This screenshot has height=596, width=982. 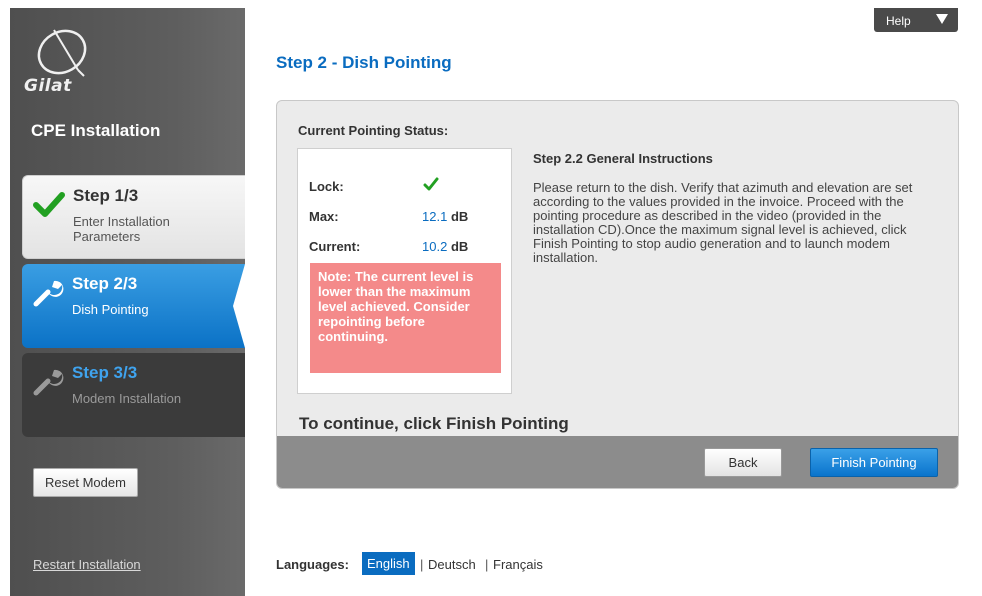 What do you see at coordinates (87, 564) in the screenshot?
I see `restart-installation-link: Restart Installation` at bounding box center [87, 564].